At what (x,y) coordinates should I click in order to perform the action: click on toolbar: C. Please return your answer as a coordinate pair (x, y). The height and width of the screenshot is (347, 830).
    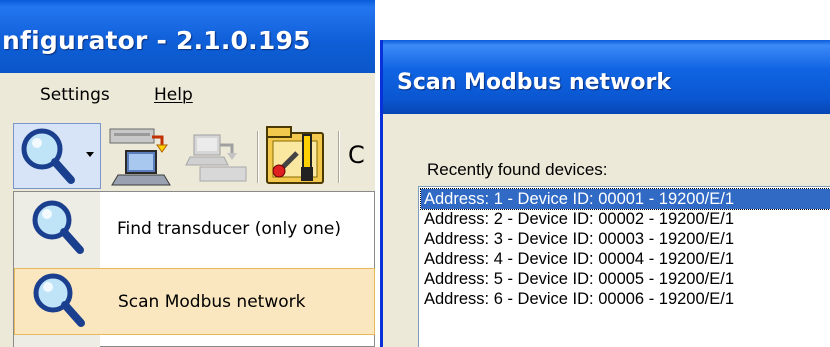
    Looking at the image, I should click on (187, 156).